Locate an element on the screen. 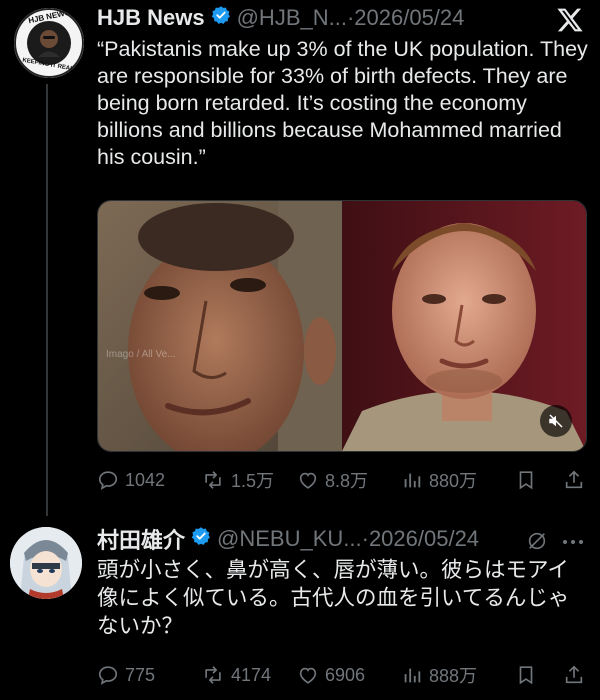 Image resolution: width=600 pixels, height=700 pixels. more-icon is located at coordinates (573, 543).